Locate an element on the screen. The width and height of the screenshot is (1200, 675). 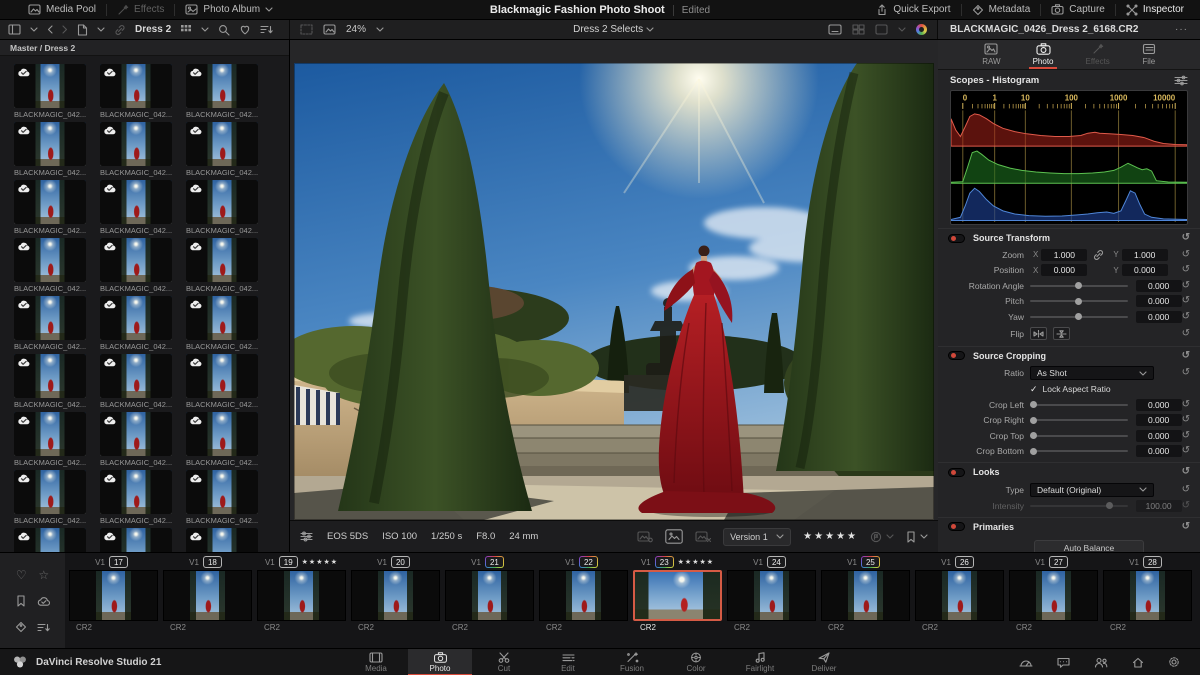
filmstrip-item: V1 26 CR2 is located at coordinates (959, 601).